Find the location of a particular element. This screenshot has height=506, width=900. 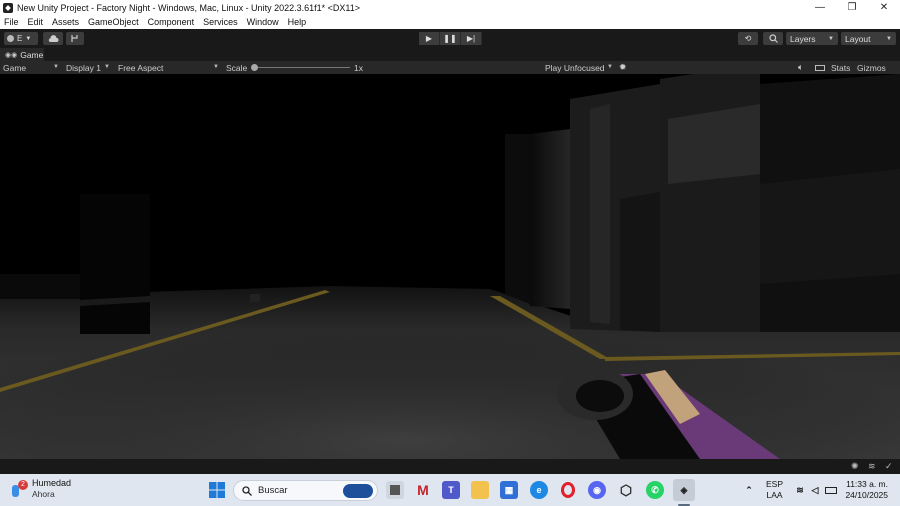

file-explorer-app is located at coordinates (480, 490).